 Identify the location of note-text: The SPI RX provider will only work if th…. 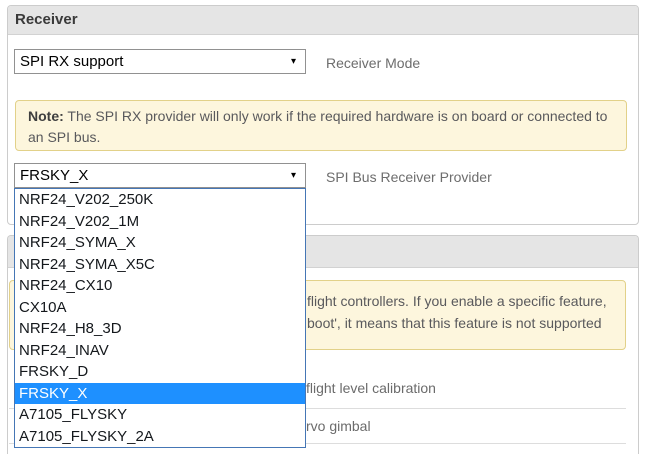
(318, 126).